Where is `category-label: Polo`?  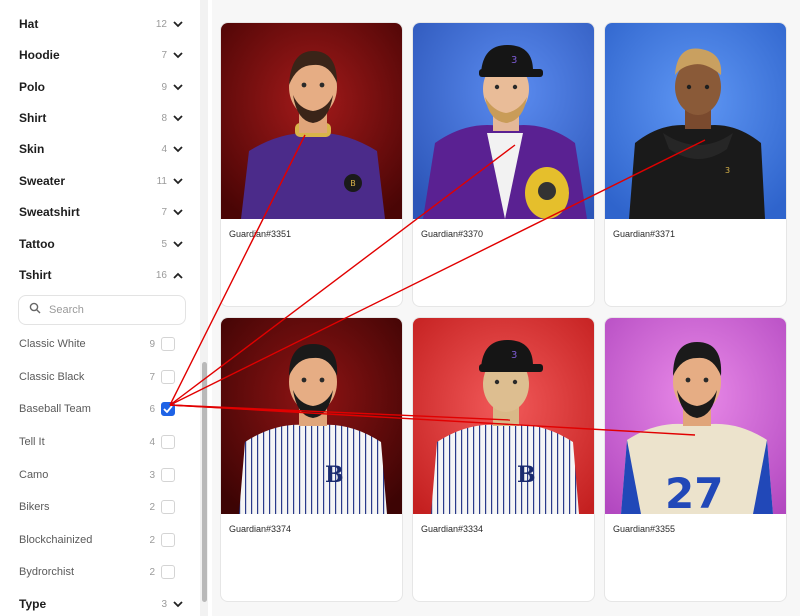 category-label: Polo is located at coordinates (32, 87).